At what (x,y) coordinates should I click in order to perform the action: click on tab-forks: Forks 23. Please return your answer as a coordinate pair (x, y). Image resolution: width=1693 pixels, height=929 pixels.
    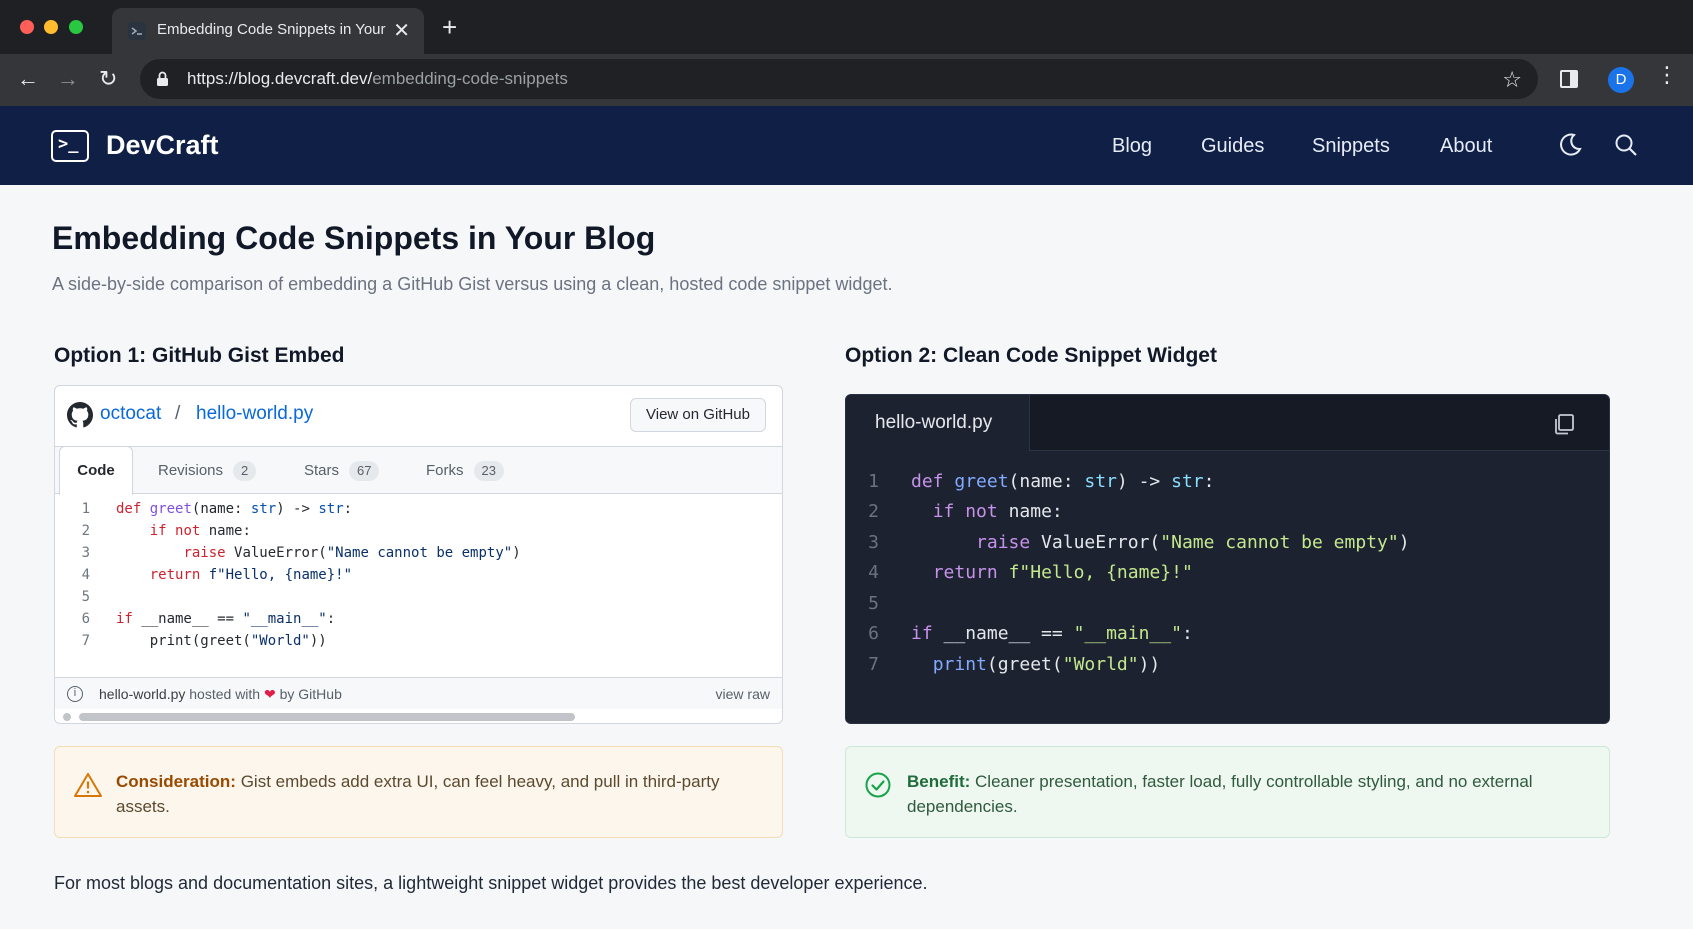
    Looking at the image, I should click on (465, 471).